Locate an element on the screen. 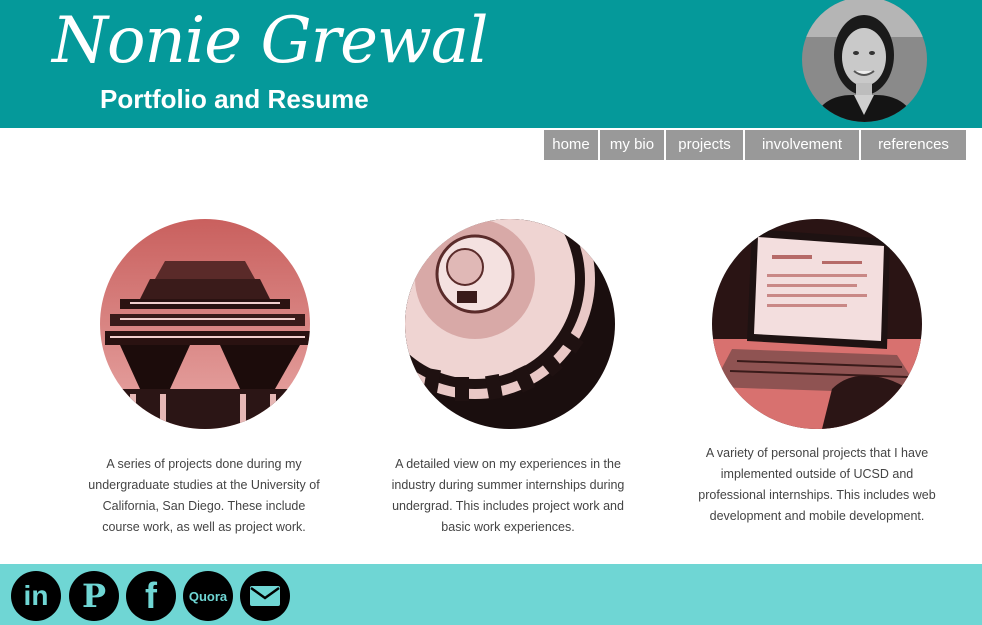  facebook-label: f is located at coordinates (151, 595).